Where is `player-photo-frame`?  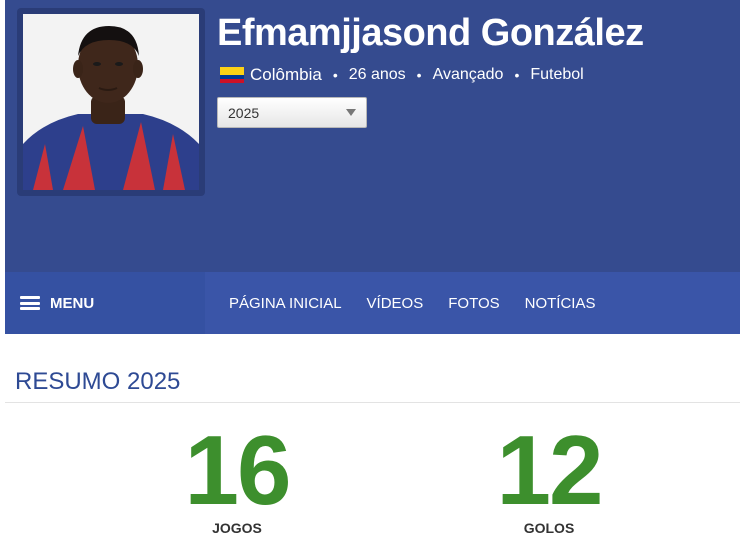 player-photo-frame is located at coordinates (111, 102).